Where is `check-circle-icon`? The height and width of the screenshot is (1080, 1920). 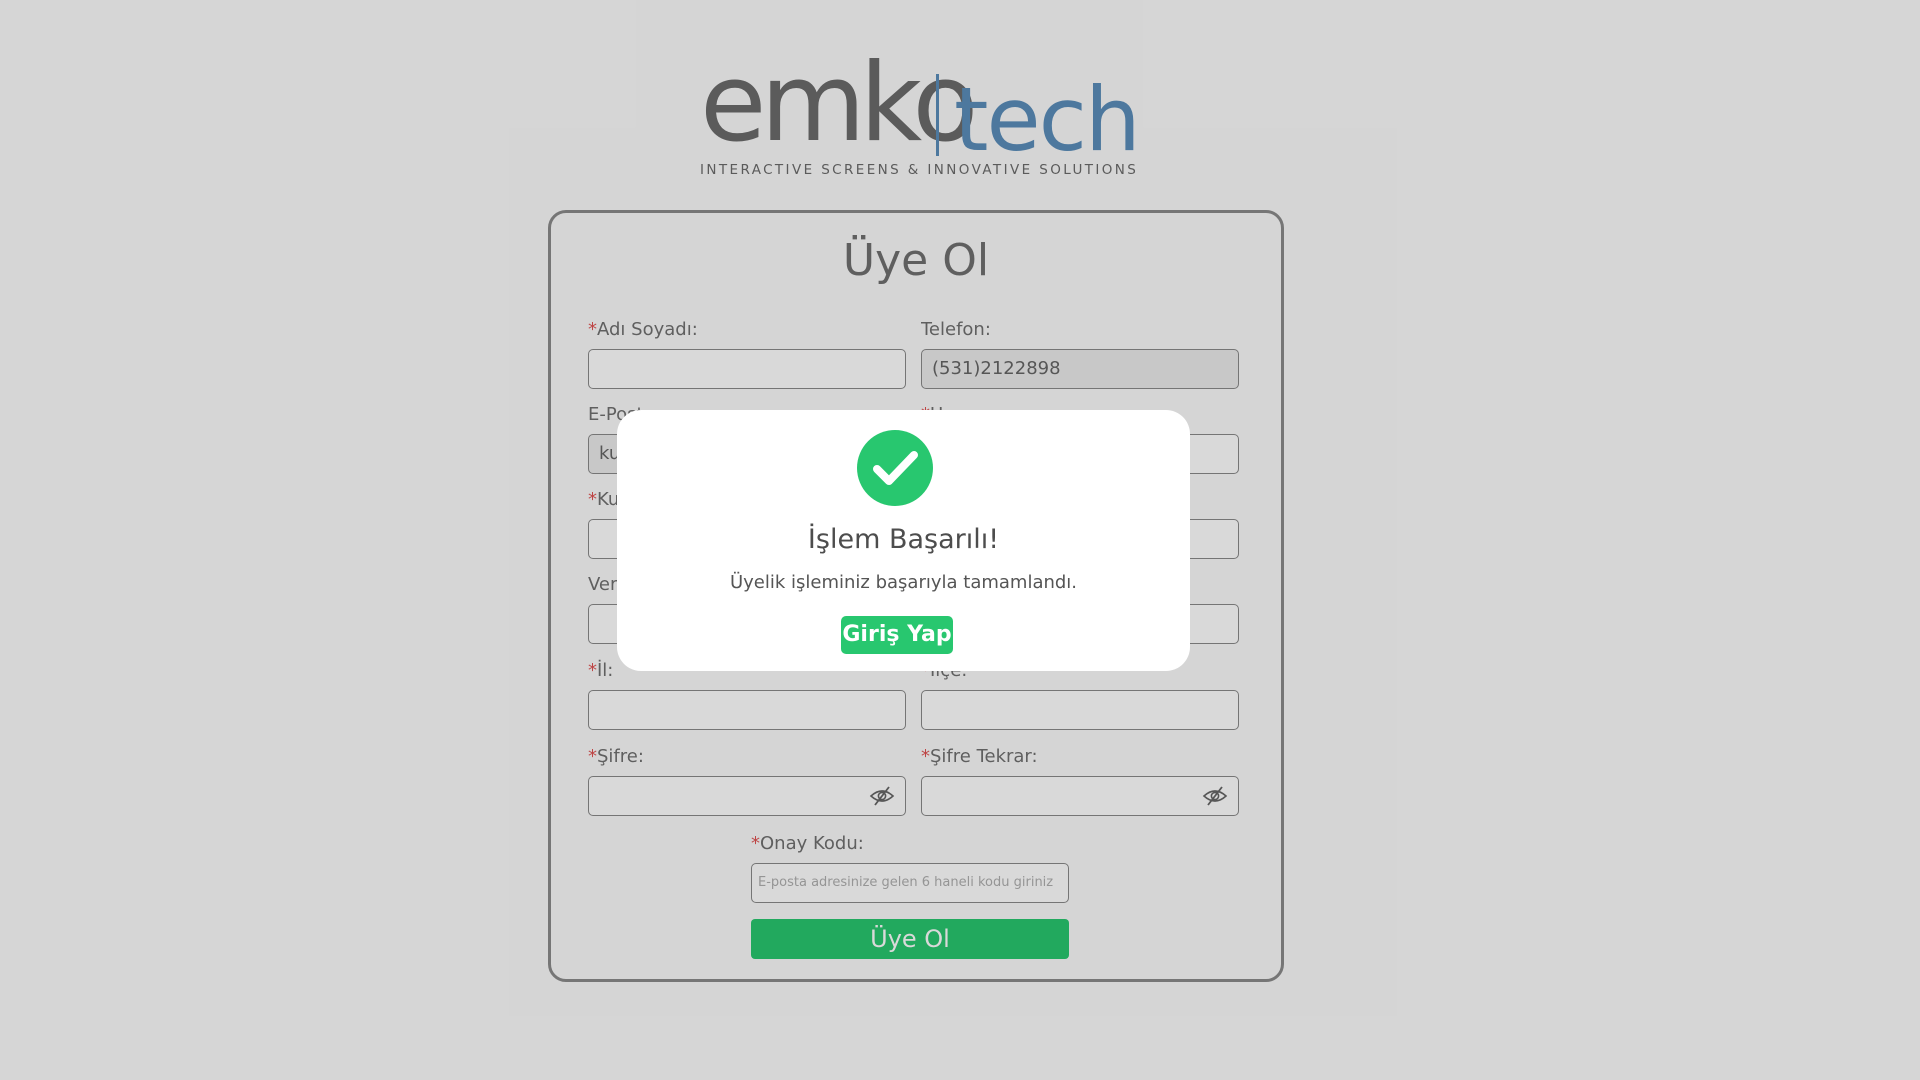 check-circle-icon is located at coordinates (895, 468).